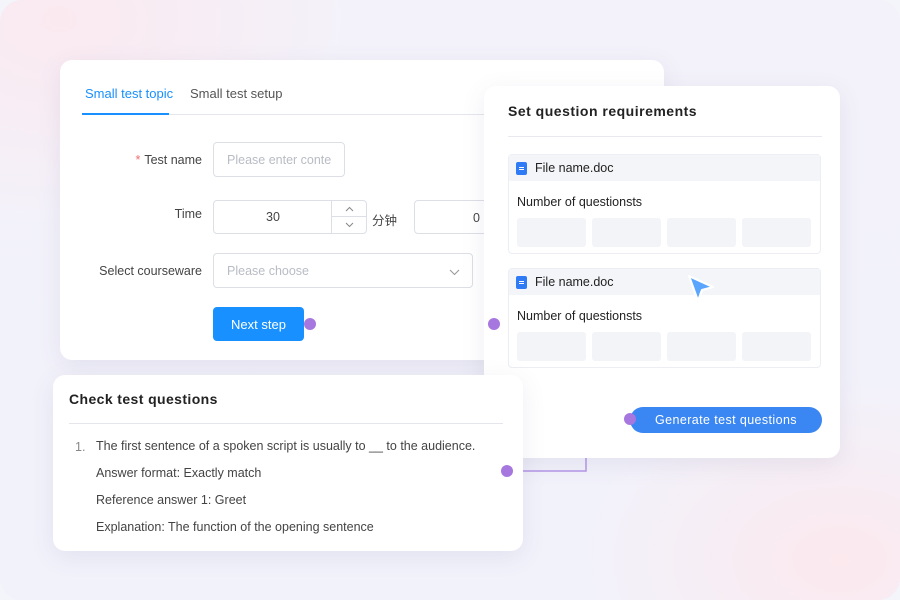 The height and width of the screenshot is (600, 900). Describe the element at coordinates (454, 272) in the screenshot. I see `select-chevron-down-icon` at that location.